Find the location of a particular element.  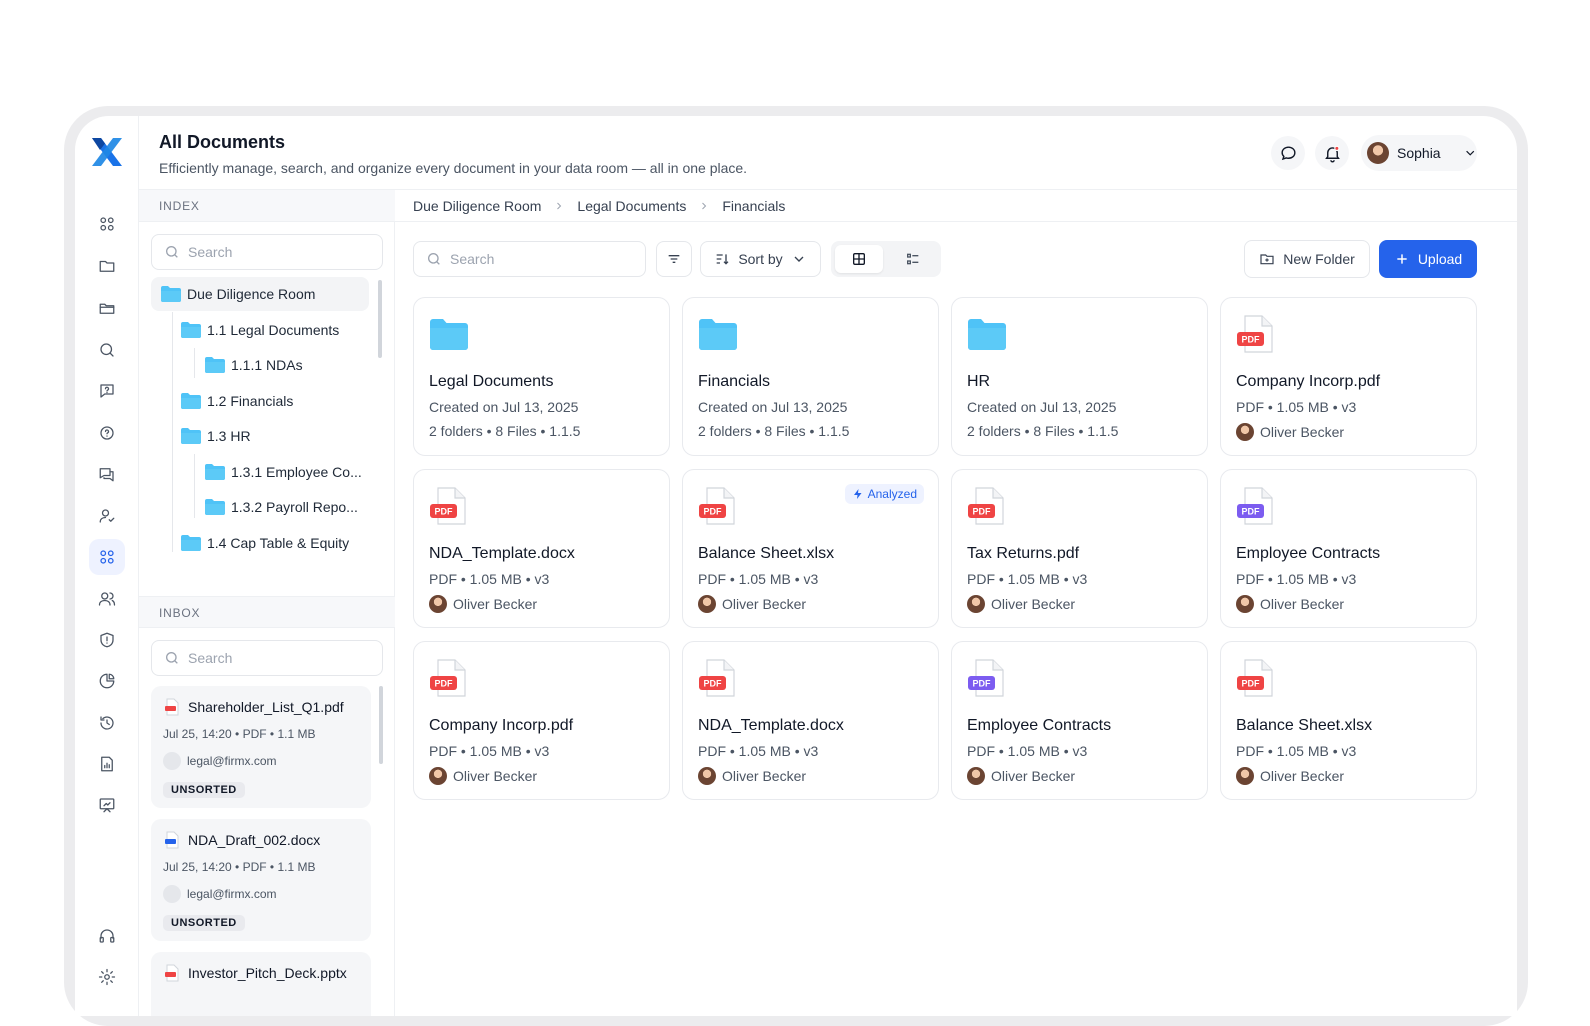

apps-icon is located at coordinates (107, 557).